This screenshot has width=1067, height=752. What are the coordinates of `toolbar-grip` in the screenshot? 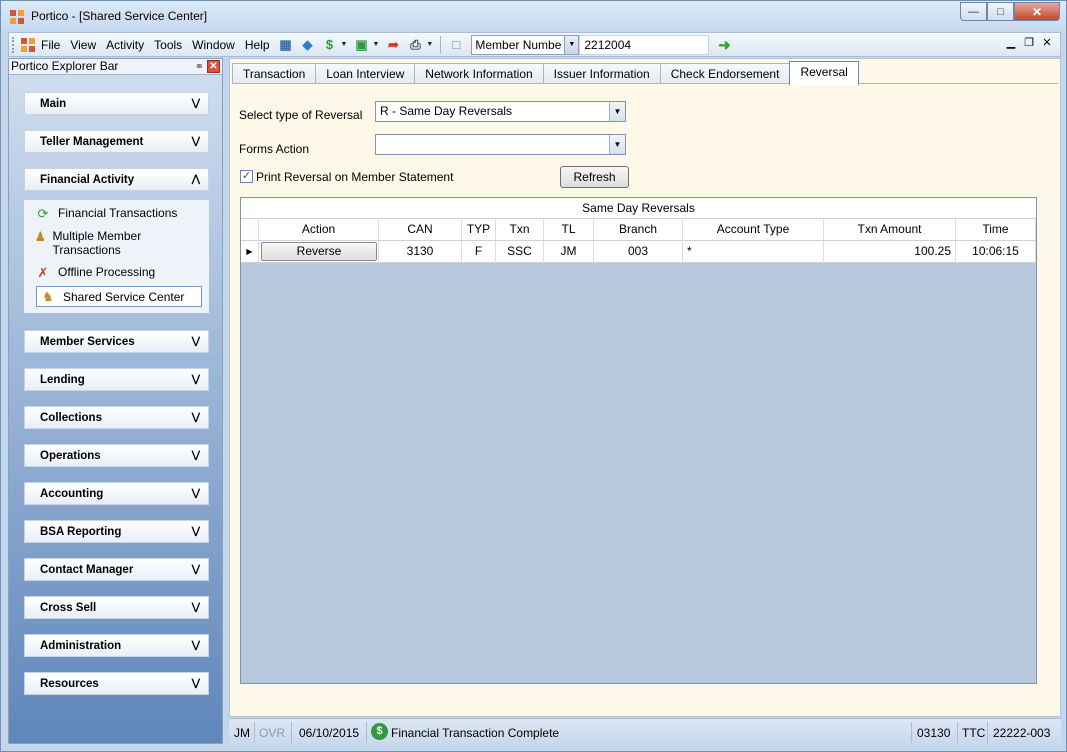 It's located at (14, 44).